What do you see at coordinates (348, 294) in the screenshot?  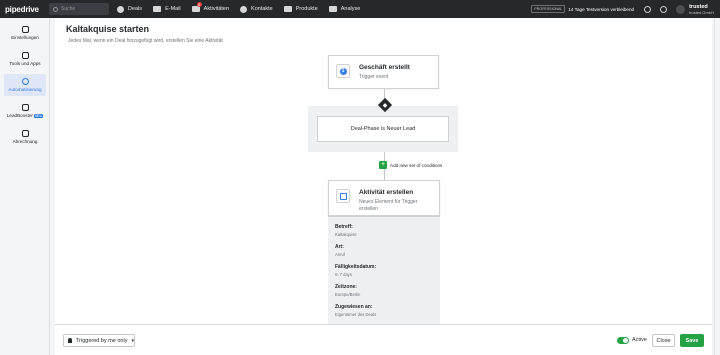 I see `field-value: Europe/Berlin` at bounding box center [348, 294].